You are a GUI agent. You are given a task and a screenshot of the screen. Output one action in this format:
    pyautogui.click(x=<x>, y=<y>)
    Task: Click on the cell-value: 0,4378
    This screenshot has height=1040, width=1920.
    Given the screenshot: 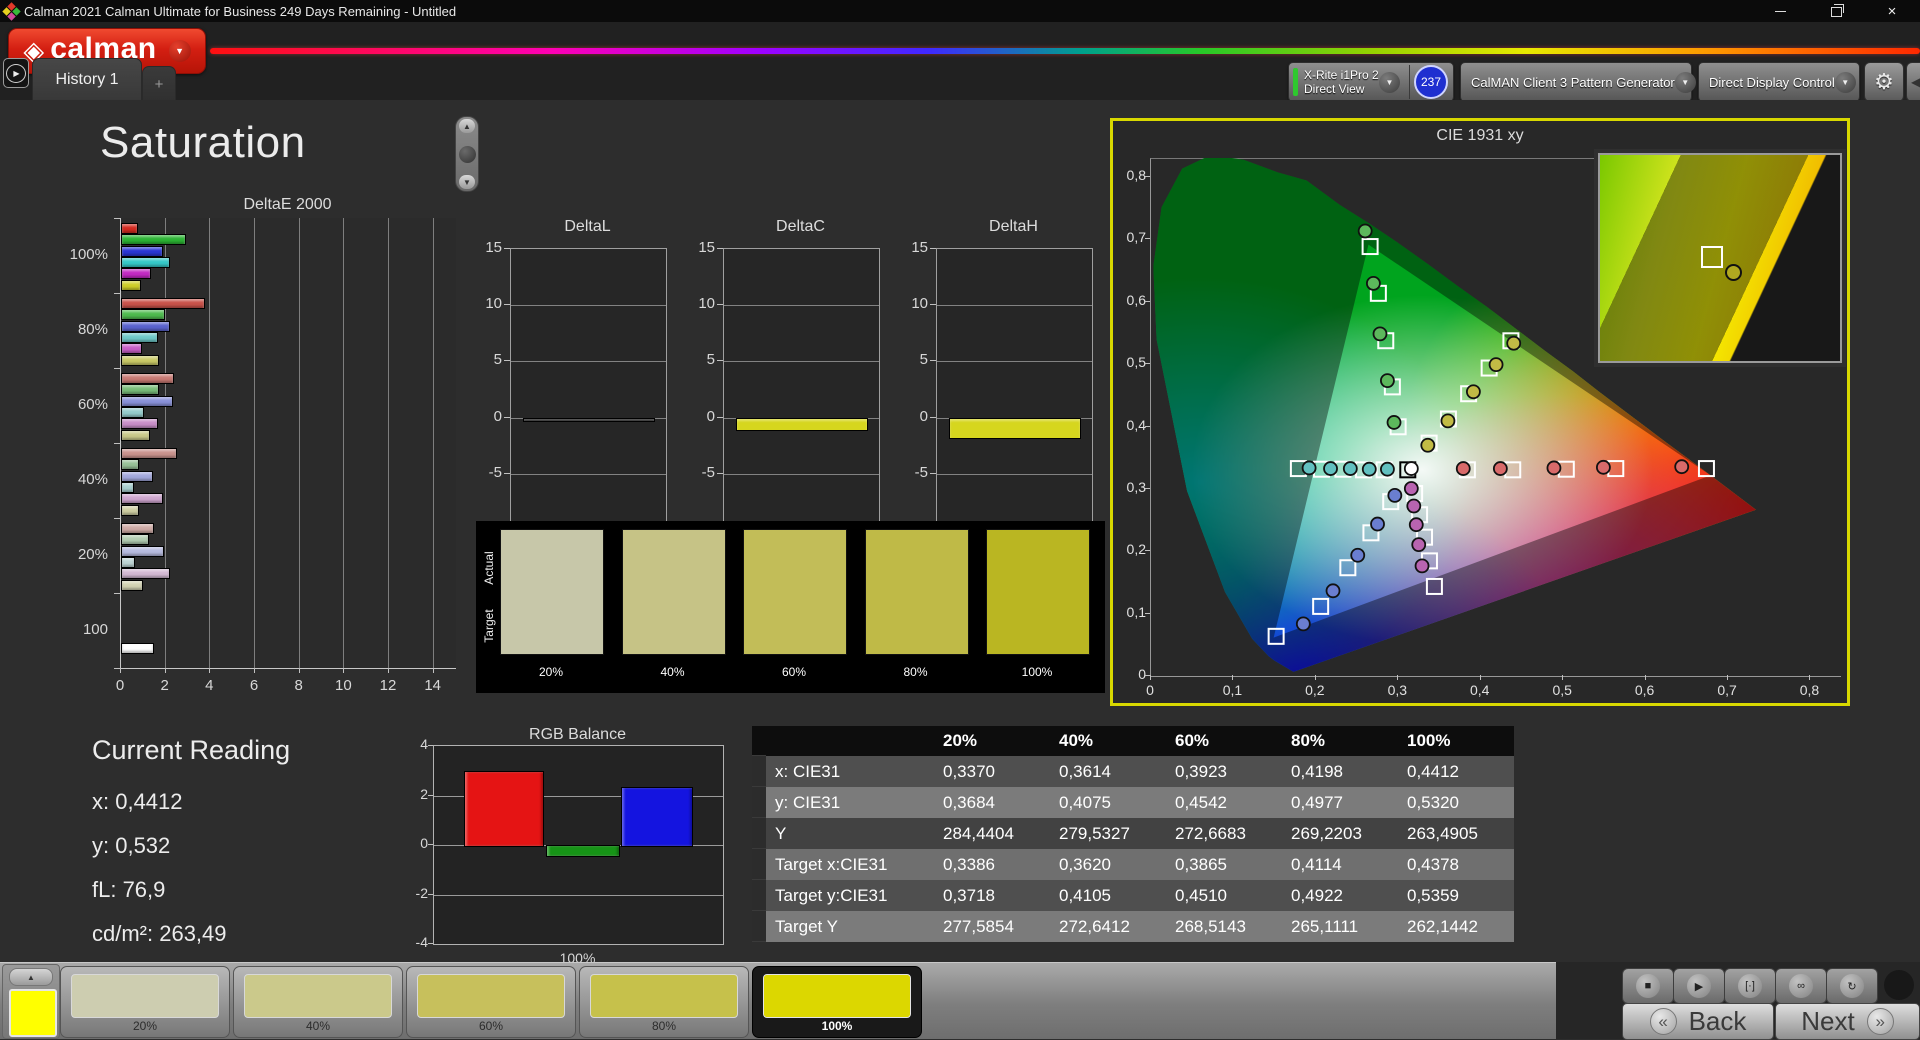 What is the action you would take?
    pyautogui.click(x=1456, y=864)
    